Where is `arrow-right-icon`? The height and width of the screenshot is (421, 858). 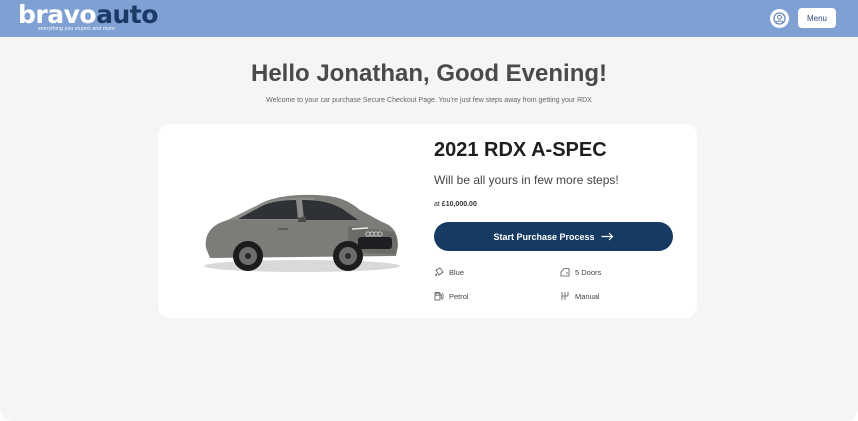 arrow-right-icon is located at coordinates (607, 236).